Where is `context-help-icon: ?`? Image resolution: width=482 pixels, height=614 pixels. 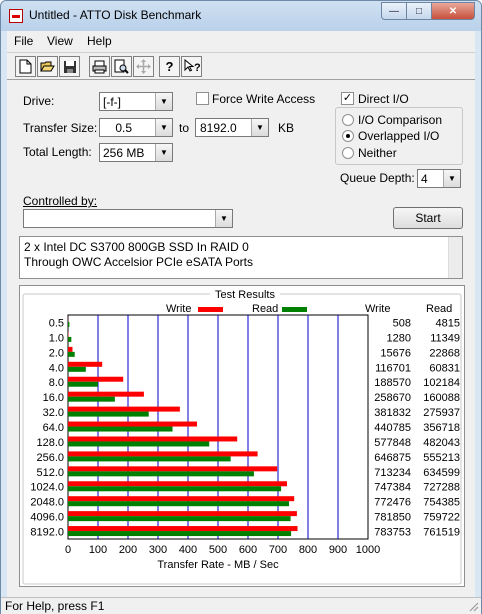
context-help-icon: ? is located at coordinates (191, 66).